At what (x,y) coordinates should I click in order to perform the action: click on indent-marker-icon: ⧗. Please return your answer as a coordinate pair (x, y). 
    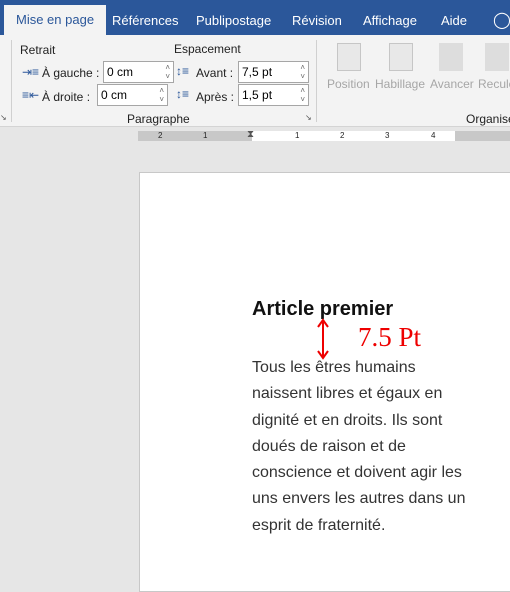
    Looking at the image, I should click on (250, 134).